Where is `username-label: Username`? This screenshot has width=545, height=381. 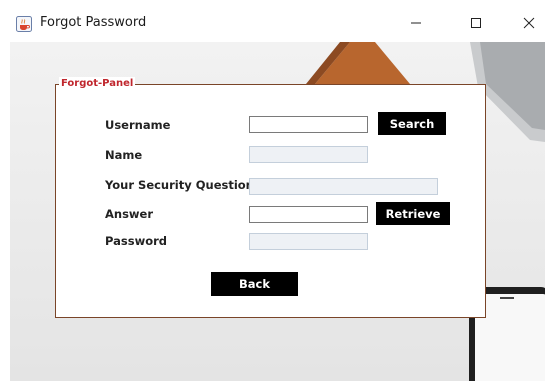 username-label: Username is located at coordinates (138, 125).